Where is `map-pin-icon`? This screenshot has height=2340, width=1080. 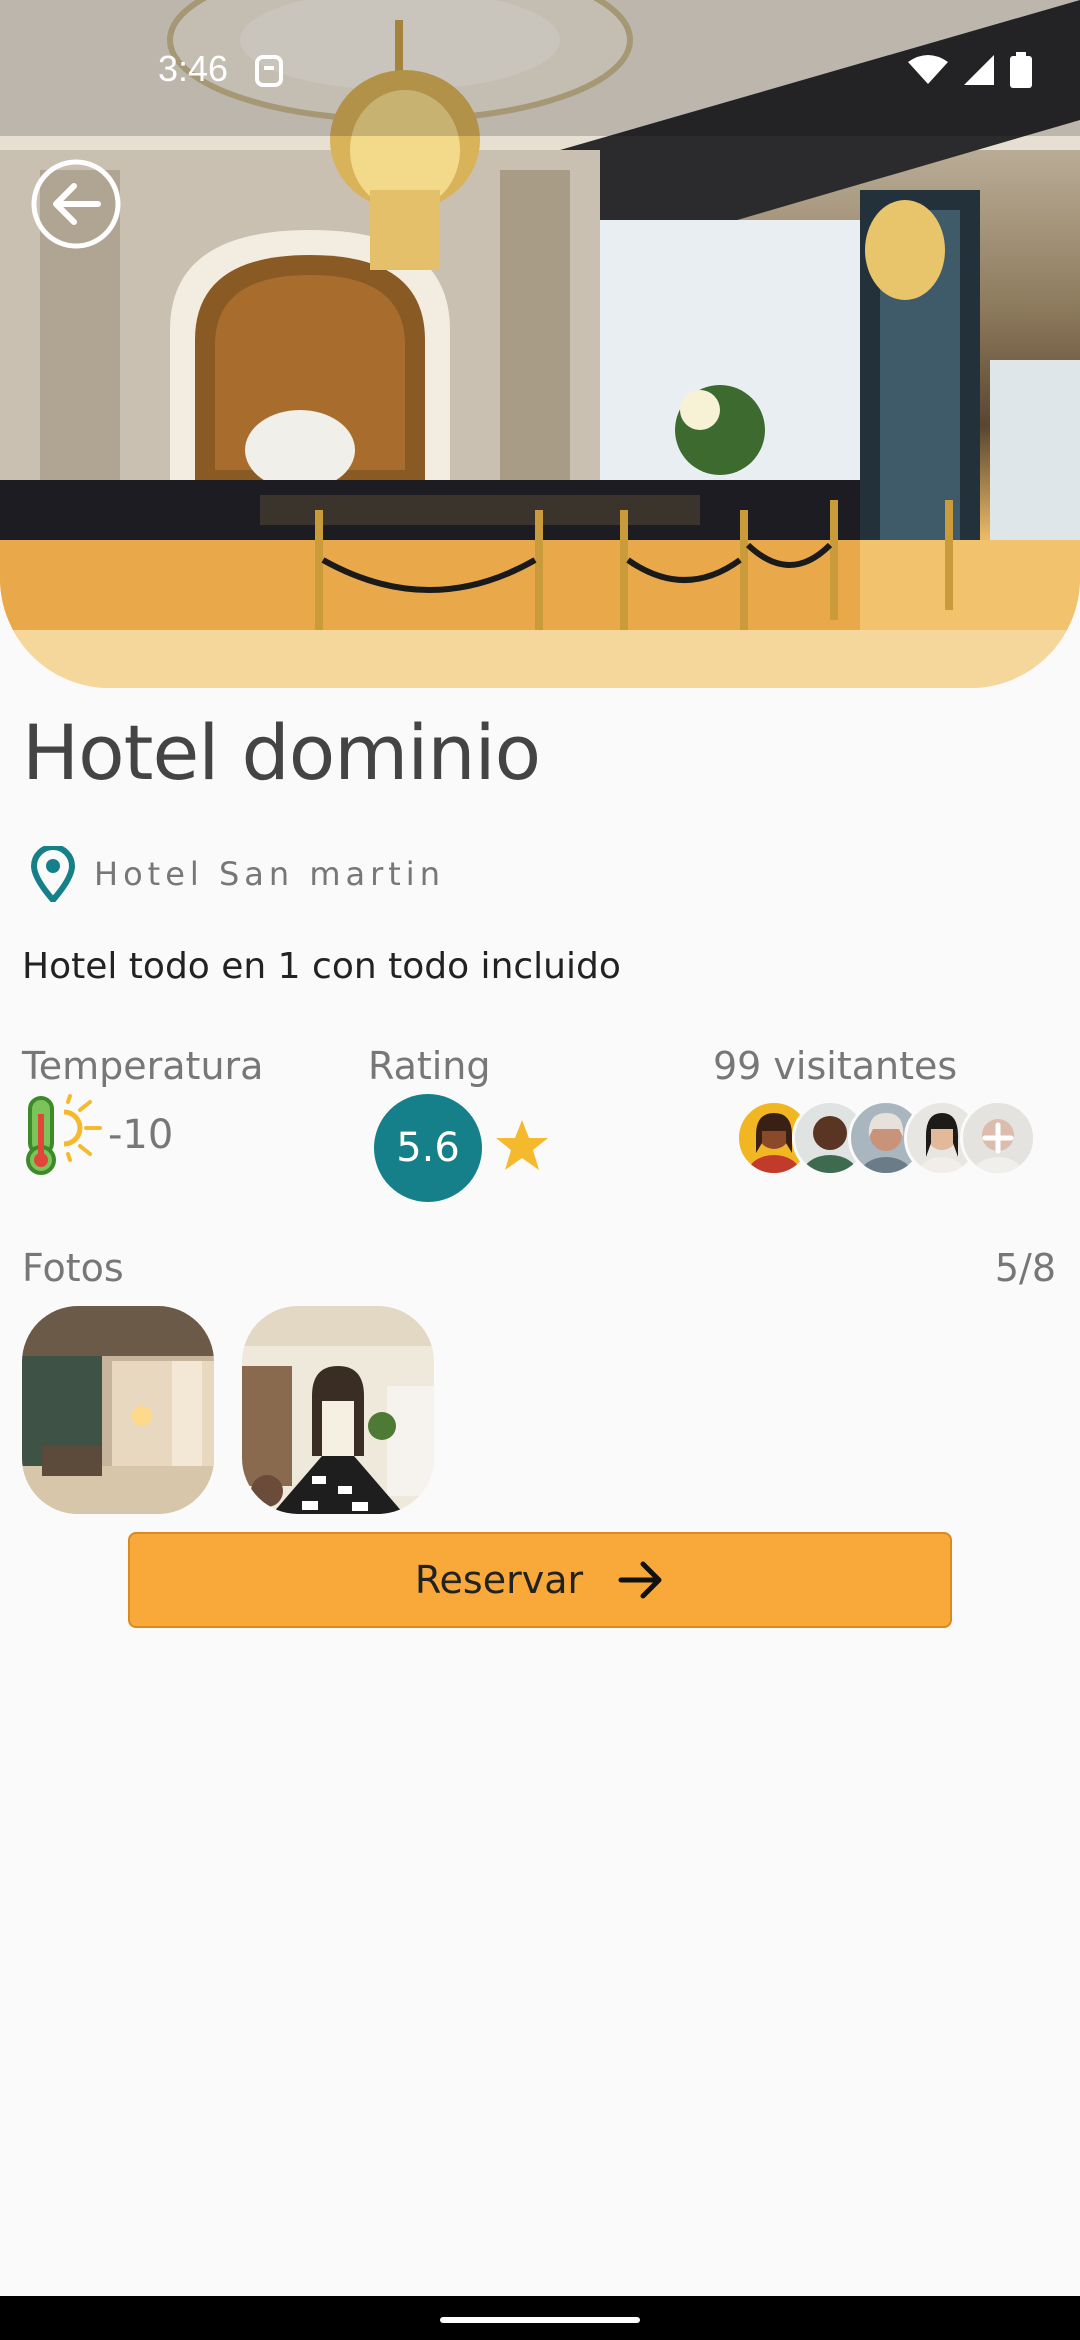 map-pin-icon is located at coordinates (53, 874).